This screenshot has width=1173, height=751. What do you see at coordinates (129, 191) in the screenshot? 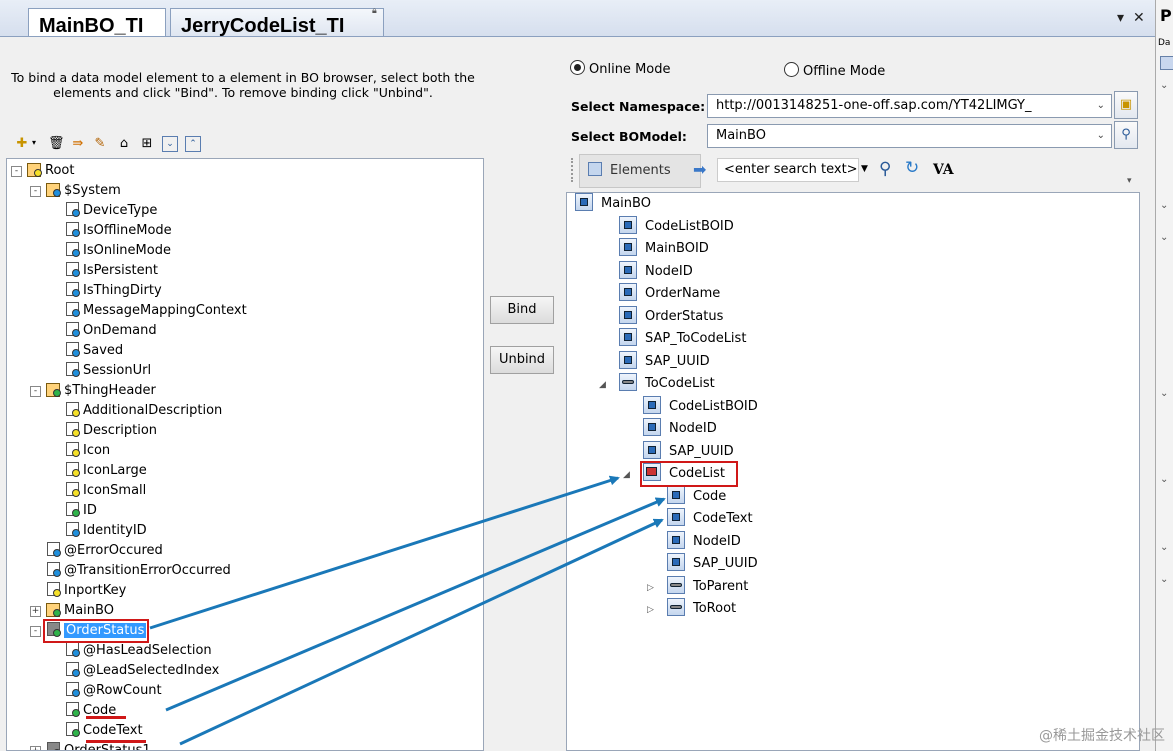
I see `tree-node: - $System` at bounding box center [129, 191].